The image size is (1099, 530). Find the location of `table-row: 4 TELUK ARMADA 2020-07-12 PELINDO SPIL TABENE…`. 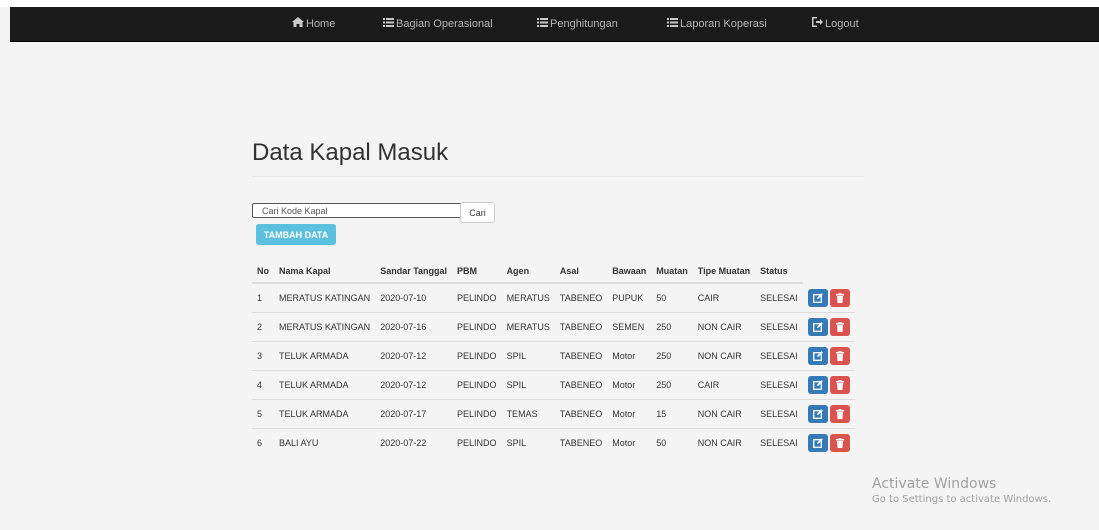

table-row: 4 TELUK ARMADA 2020-07-12 PELINDO SPIL TABENE… is located at coordinates (553, 385).